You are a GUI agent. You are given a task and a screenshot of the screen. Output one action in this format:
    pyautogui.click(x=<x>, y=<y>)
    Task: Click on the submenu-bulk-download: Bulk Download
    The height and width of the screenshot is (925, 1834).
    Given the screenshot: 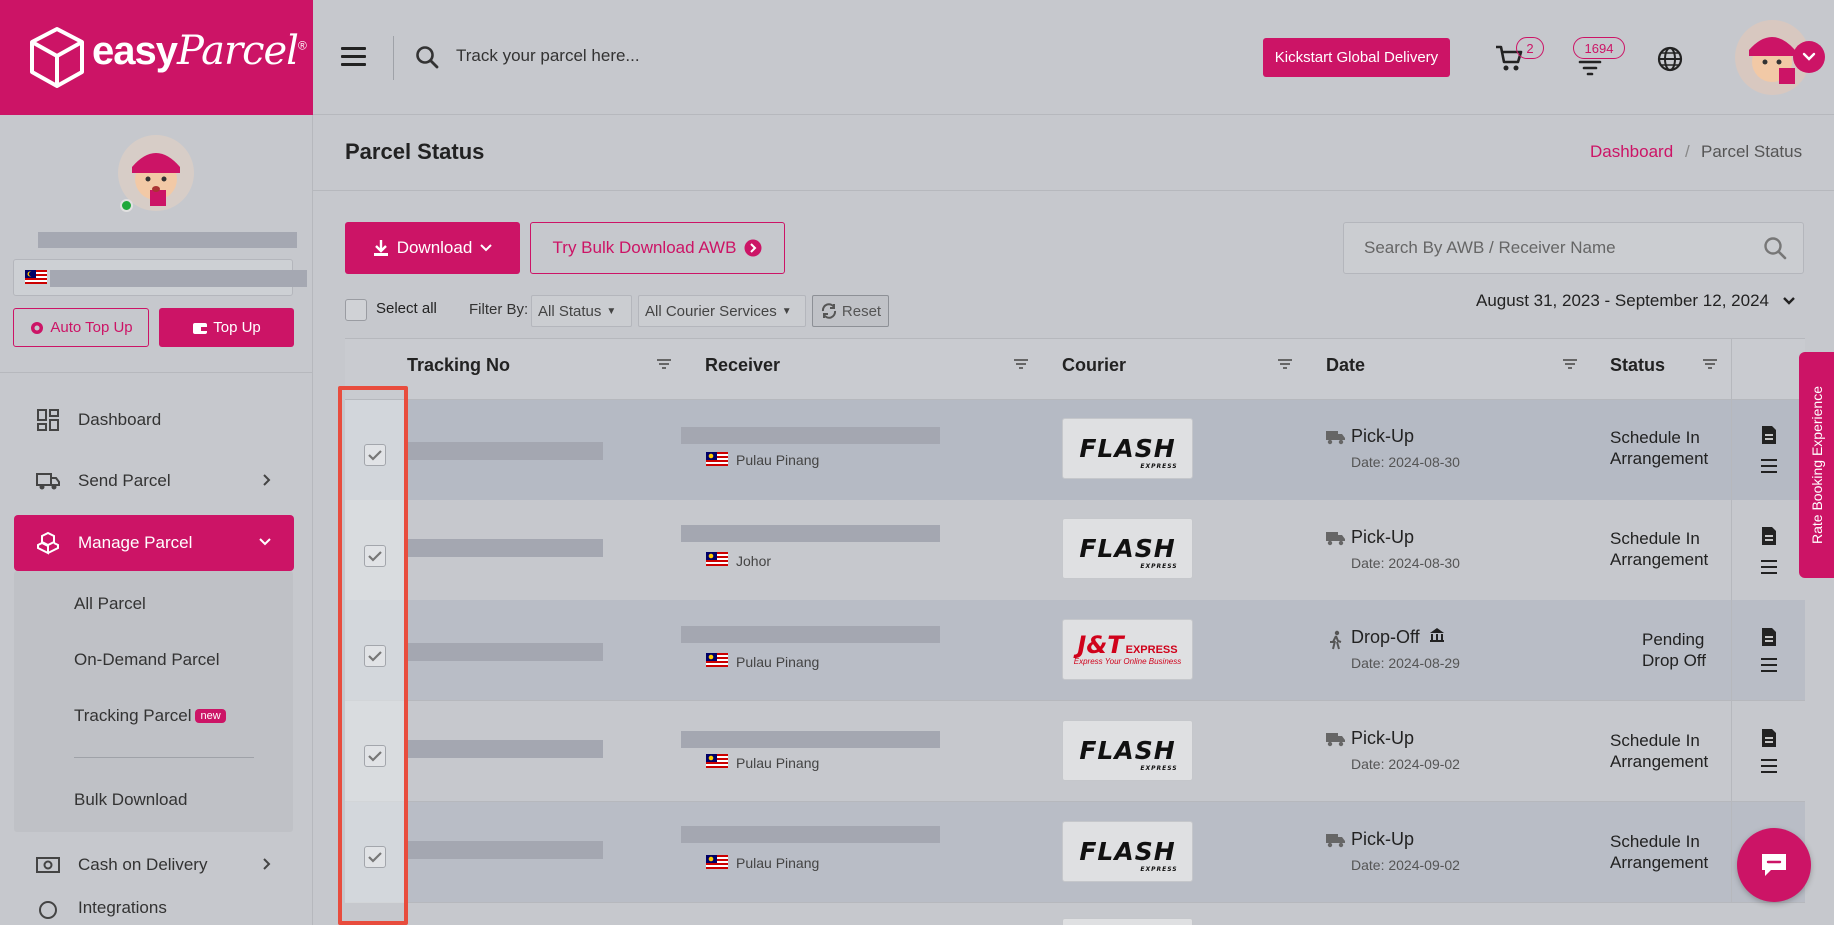 What is the action you would take?
    pyautogui.click(x=130, y=800)
    